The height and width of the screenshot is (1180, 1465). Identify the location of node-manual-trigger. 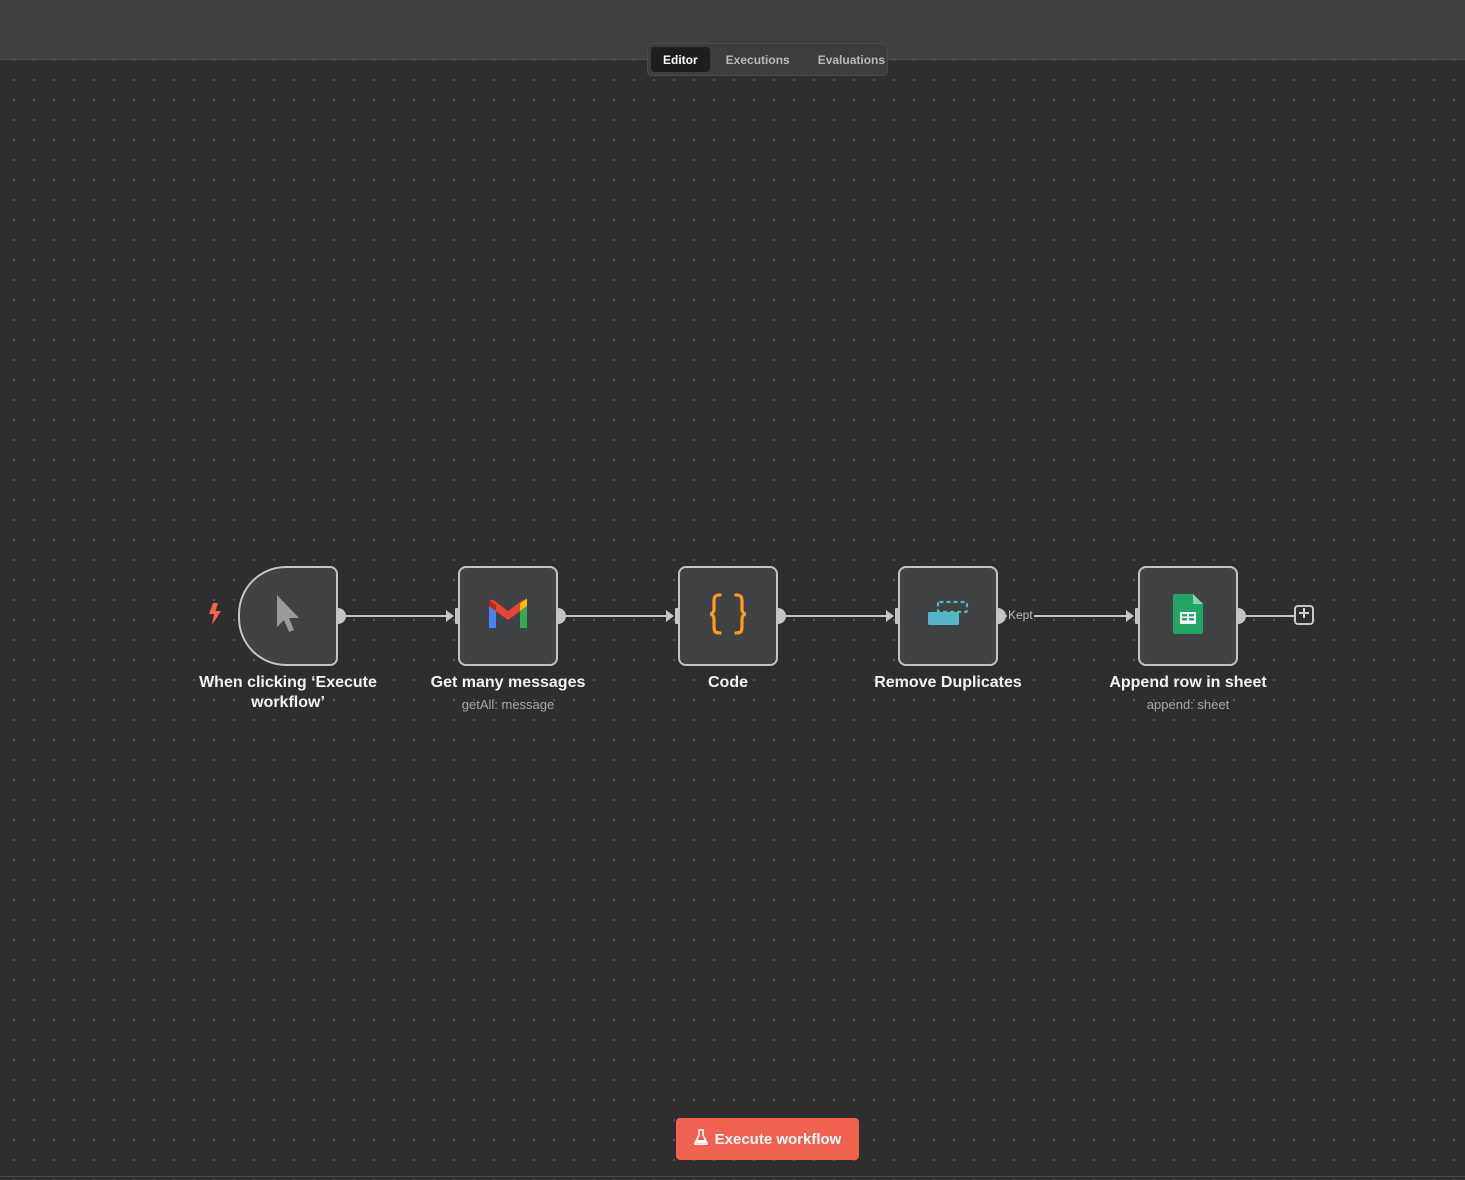
(288, 616).